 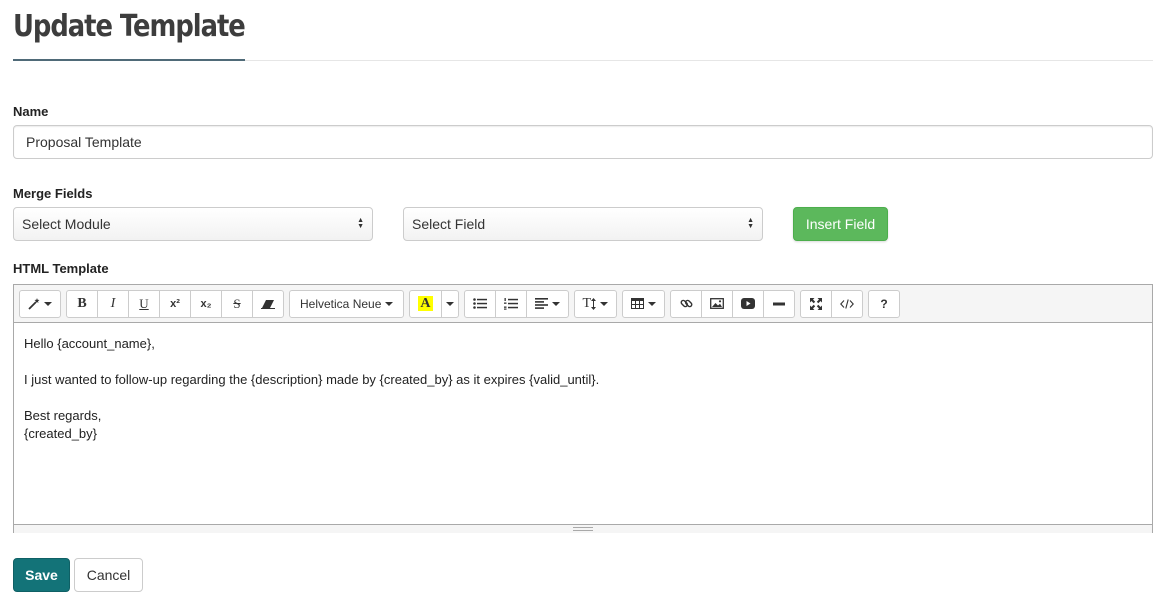 I want to click on help-button: ?, so click(x=884, y=303).